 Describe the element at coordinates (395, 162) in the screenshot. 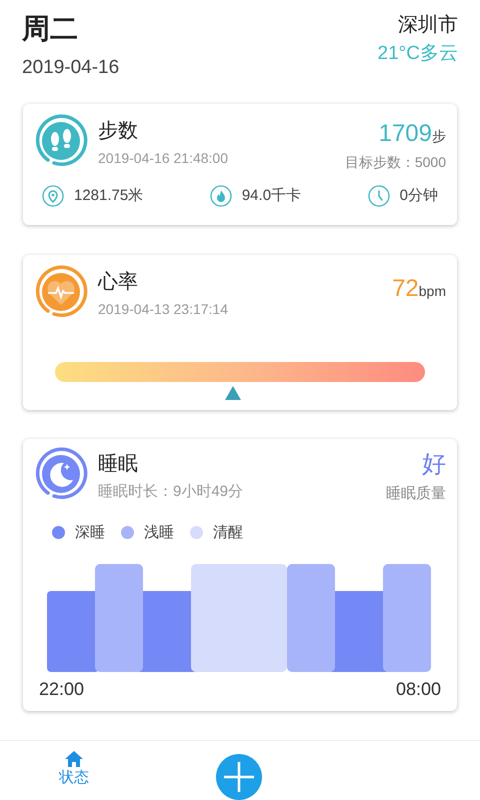

I see `step-goal: 目标步数：5000` at that location.